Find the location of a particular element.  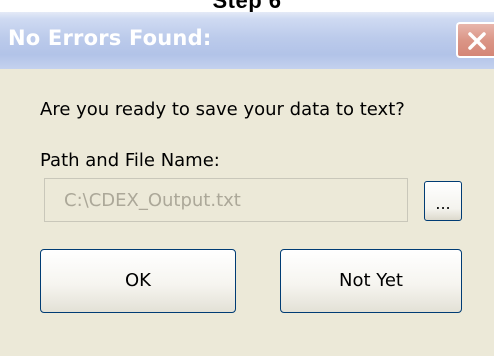

dialog-title: No Errors Found: is located at coordinates (110, 38).